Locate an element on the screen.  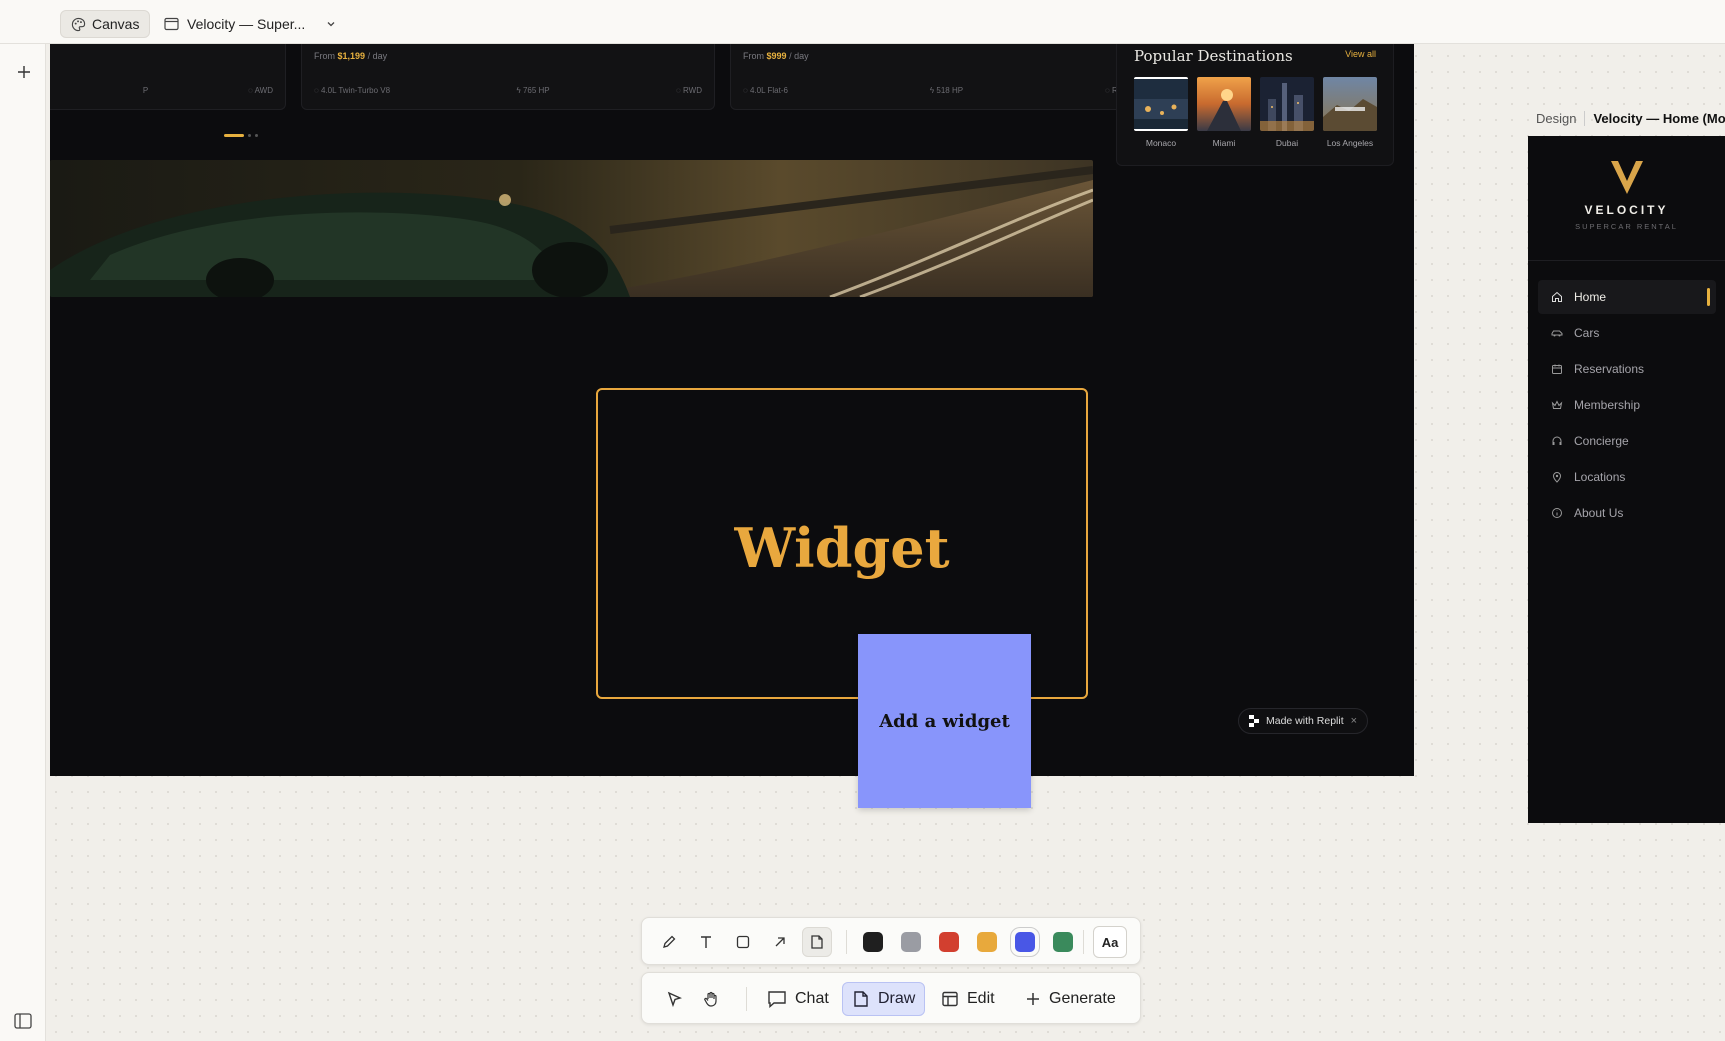
view-all-link: View all is located at coordinates (1360, 54).